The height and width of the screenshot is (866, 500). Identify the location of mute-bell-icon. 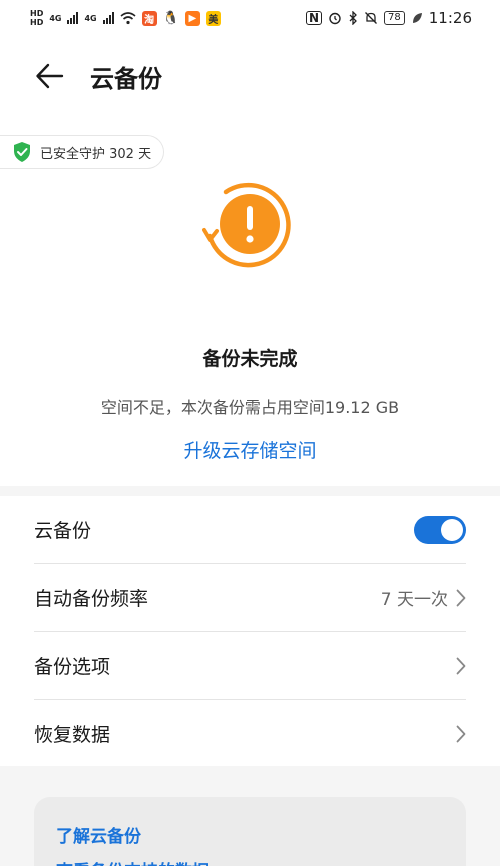
(371, 18).